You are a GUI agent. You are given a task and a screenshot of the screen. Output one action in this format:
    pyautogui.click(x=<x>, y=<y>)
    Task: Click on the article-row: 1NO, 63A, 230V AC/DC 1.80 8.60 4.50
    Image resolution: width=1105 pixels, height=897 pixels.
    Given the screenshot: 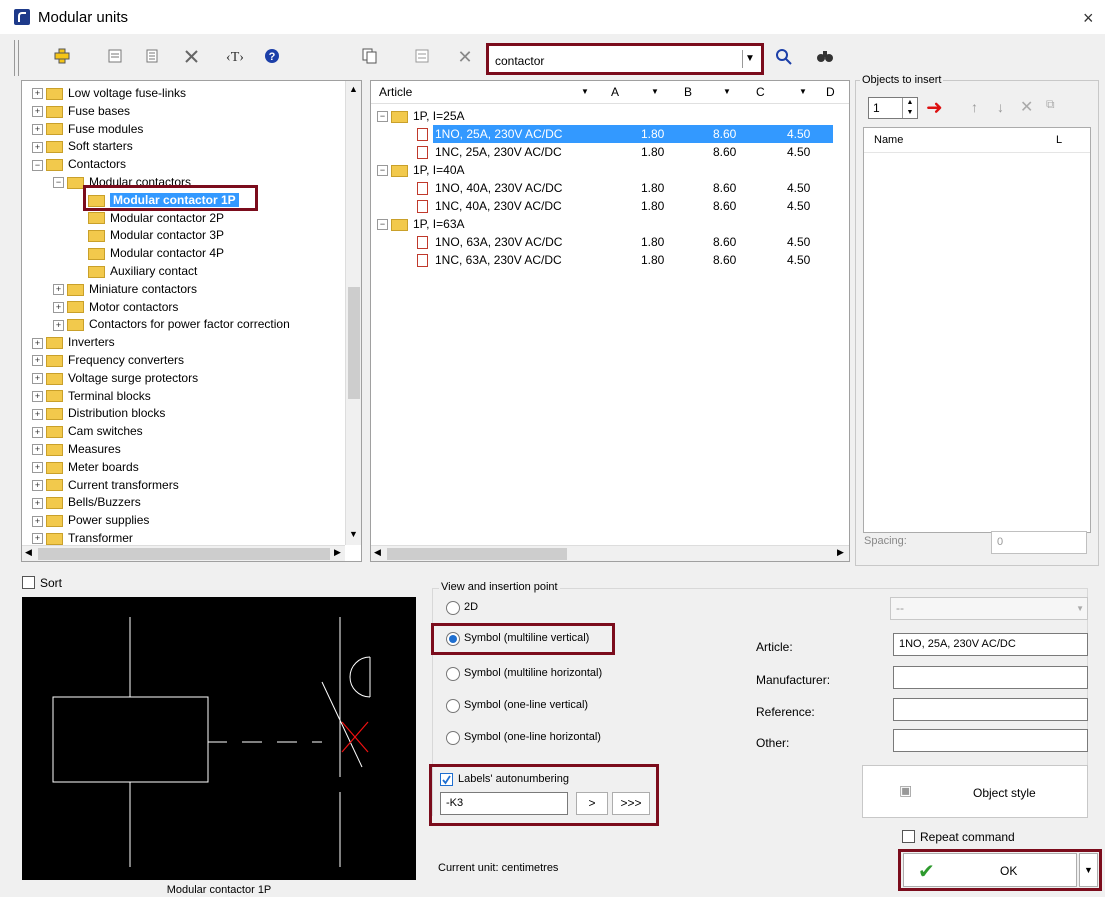 What is the action you would take?
    pyautogui.click(x=613, y=242)
    